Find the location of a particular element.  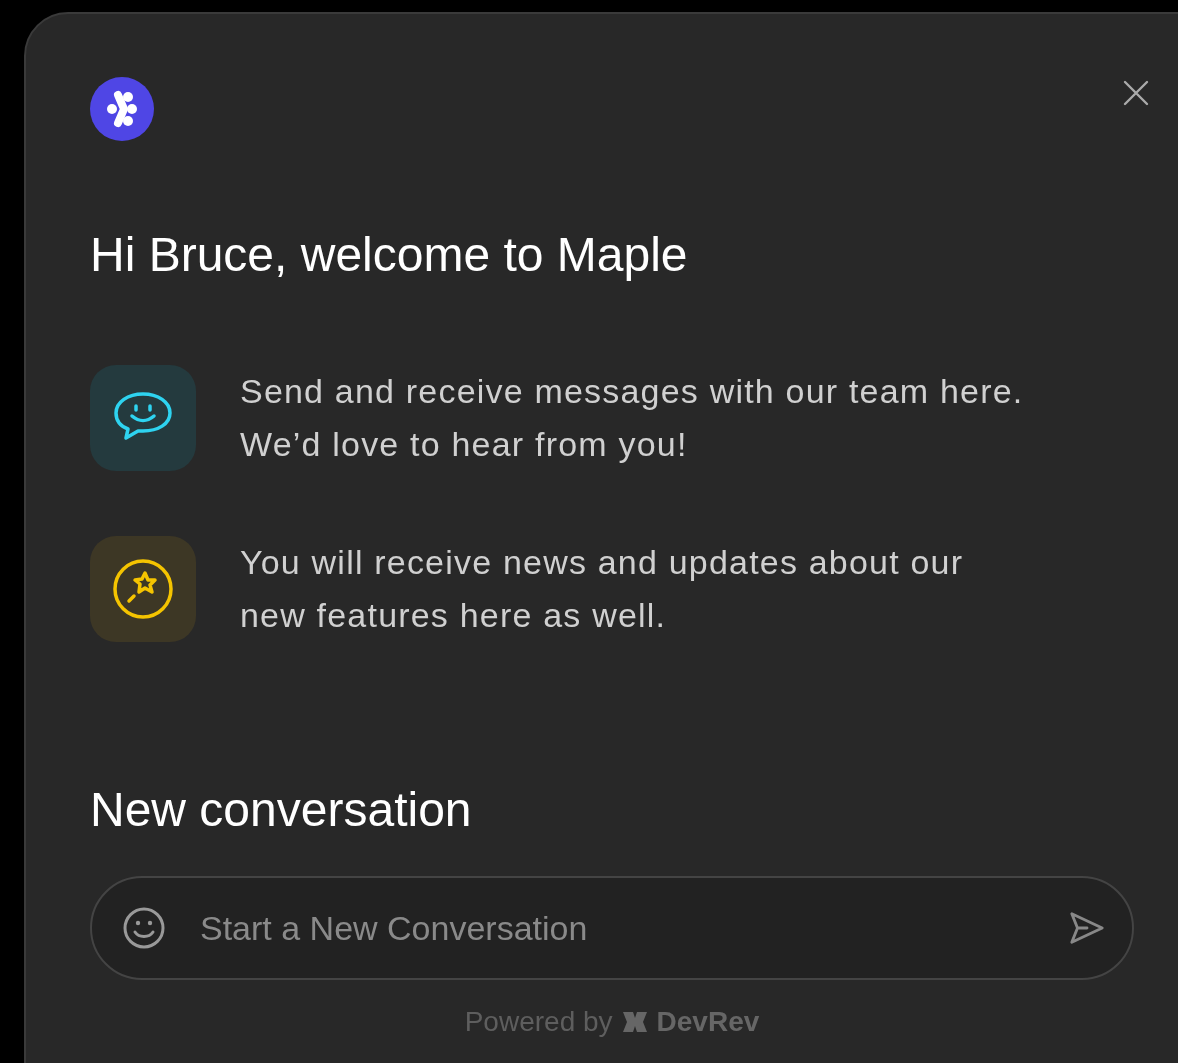

emoji-icon is located at coordinates (144, 928).